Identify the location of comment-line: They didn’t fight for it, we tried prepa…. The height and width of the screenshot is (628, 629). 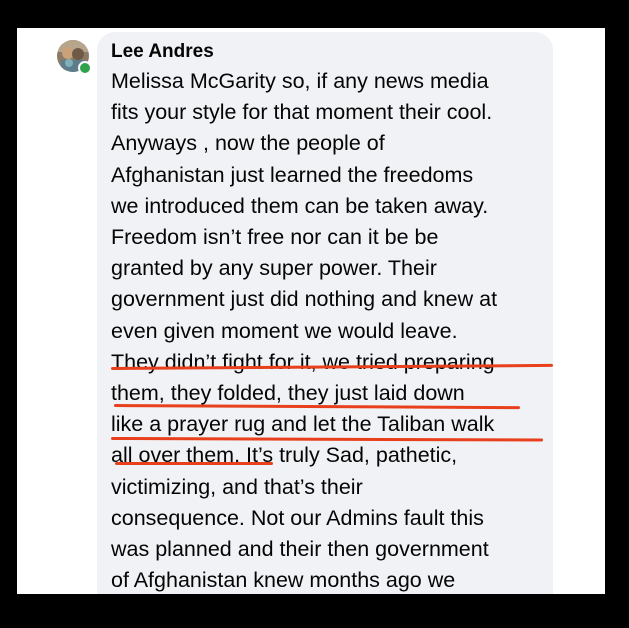
(303, 361).